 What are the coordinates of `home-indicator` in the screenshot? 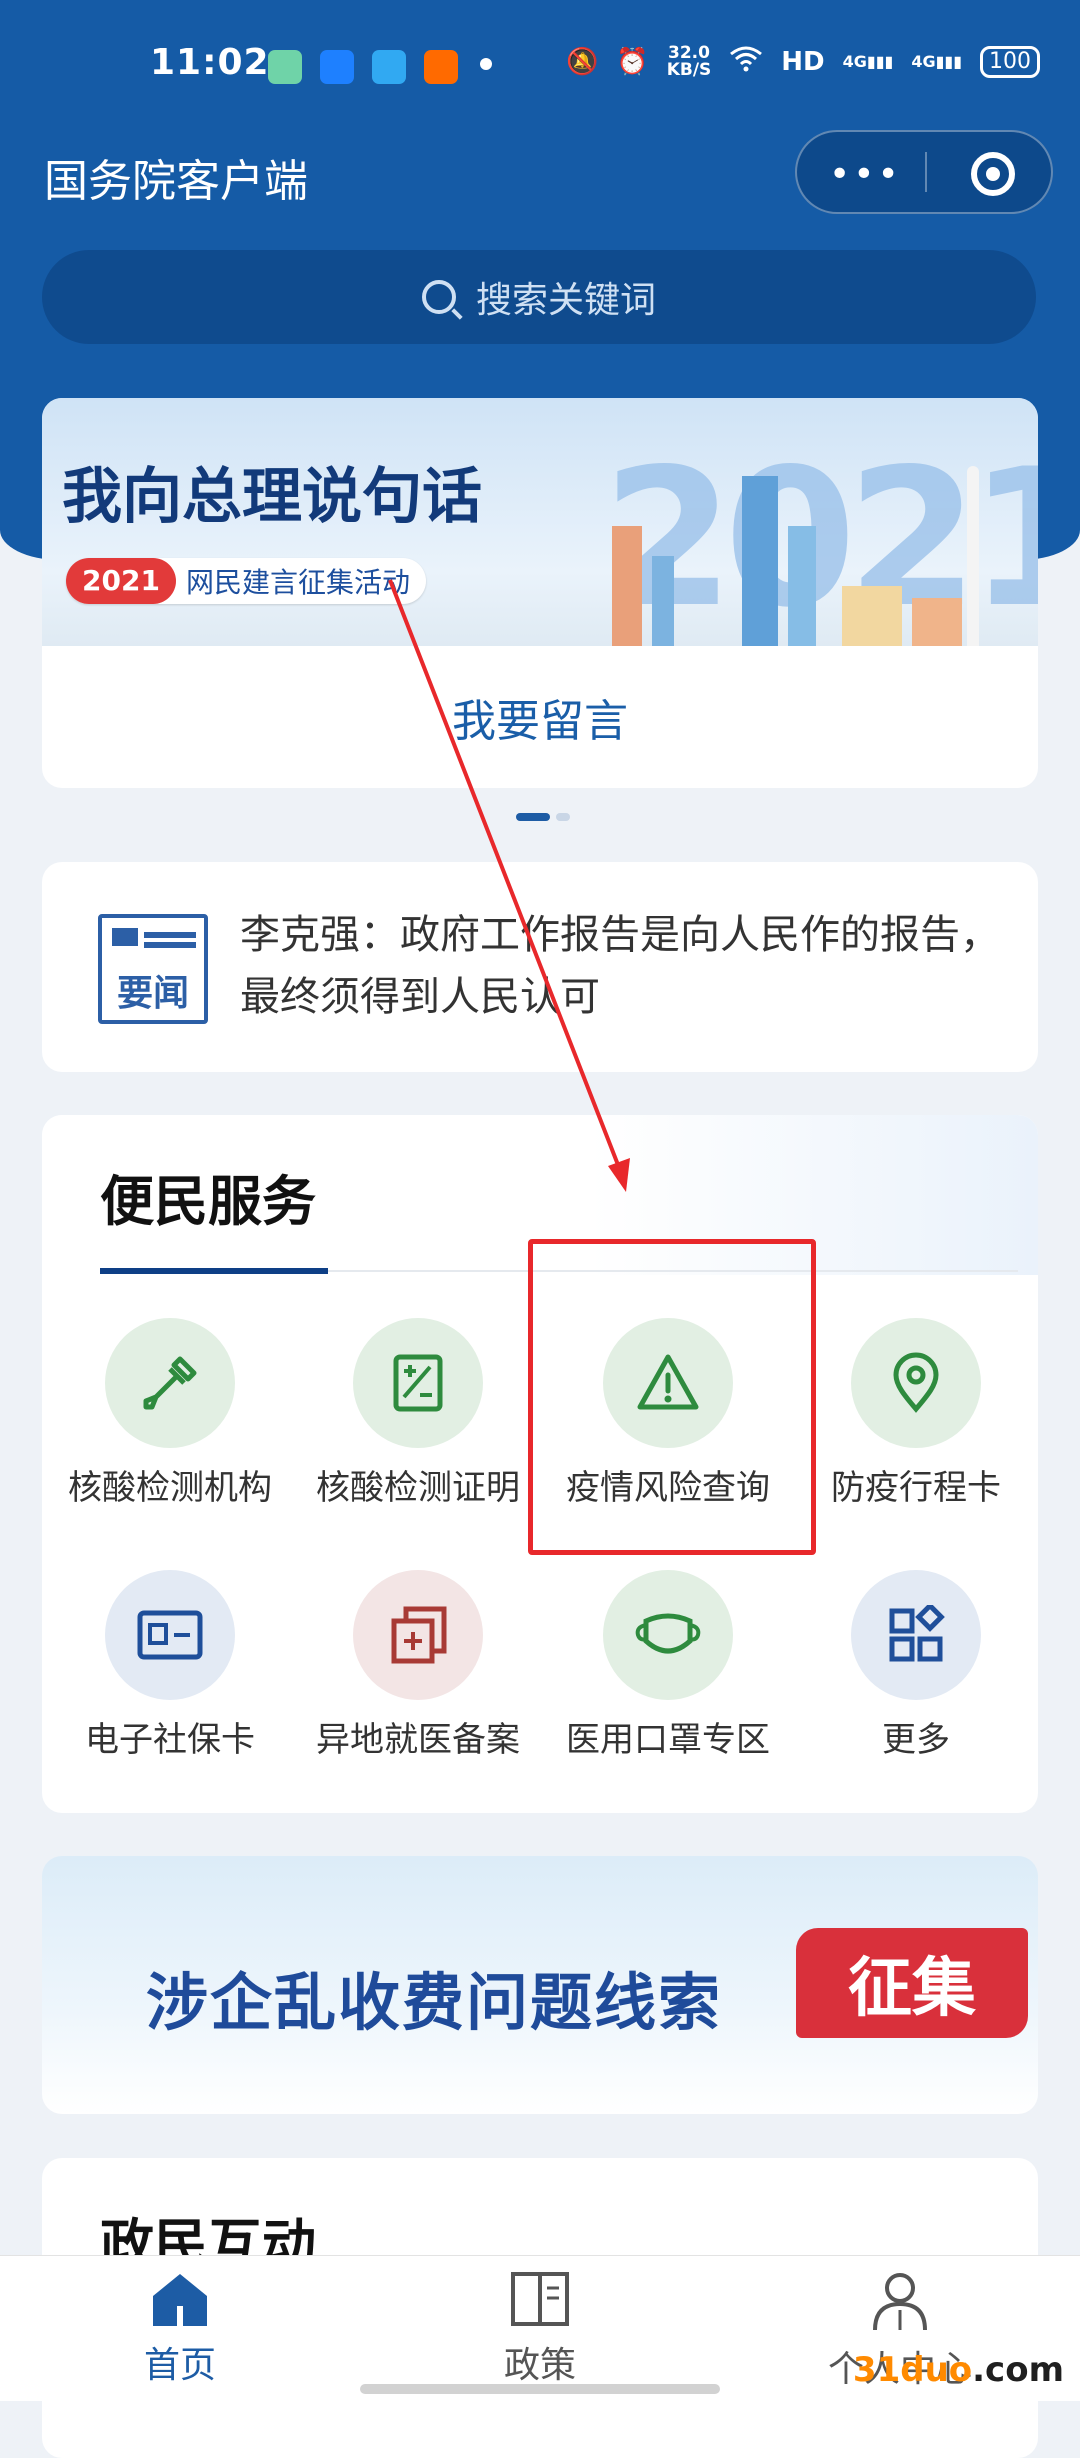 It's located at (540, 2389).